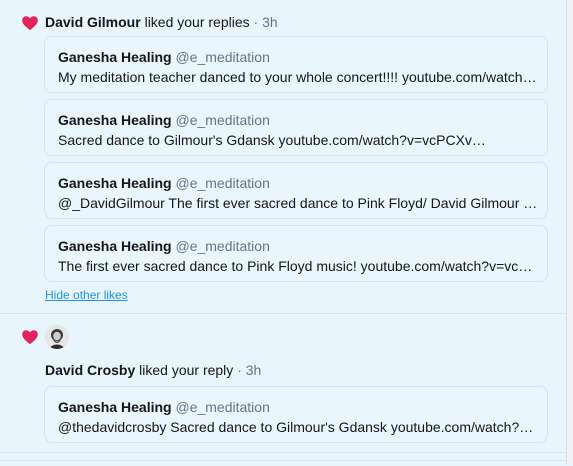 Image resolution: width=573 pixels, height=466 pixels. I want to click on notification-headline: David Gilmour liked your replies · 3h, so click(161, 22).